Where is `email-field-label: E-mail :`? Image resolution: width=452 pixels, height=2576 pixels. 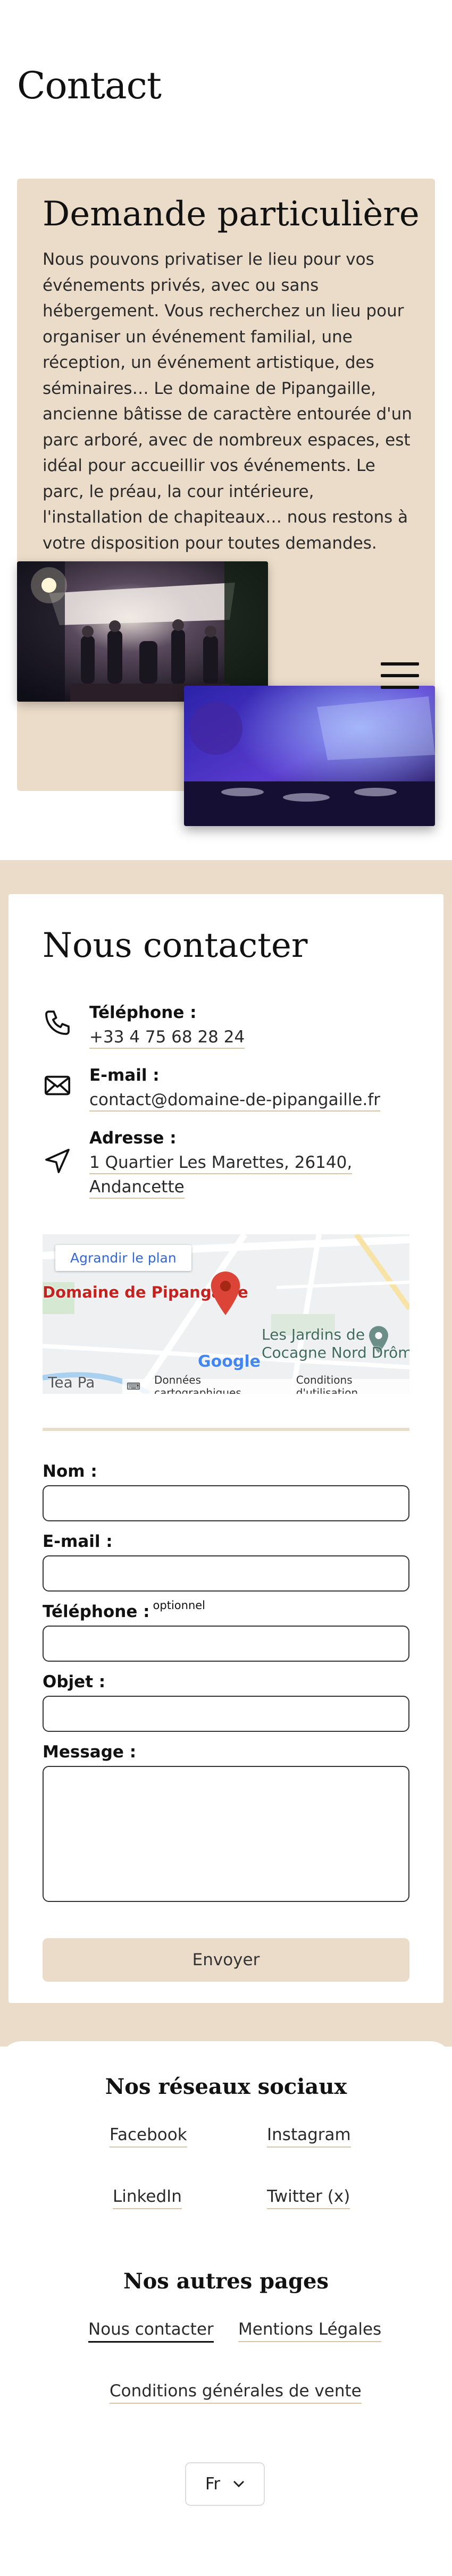
email-field-label: E-mail : is located at coordinates (78, 1541).